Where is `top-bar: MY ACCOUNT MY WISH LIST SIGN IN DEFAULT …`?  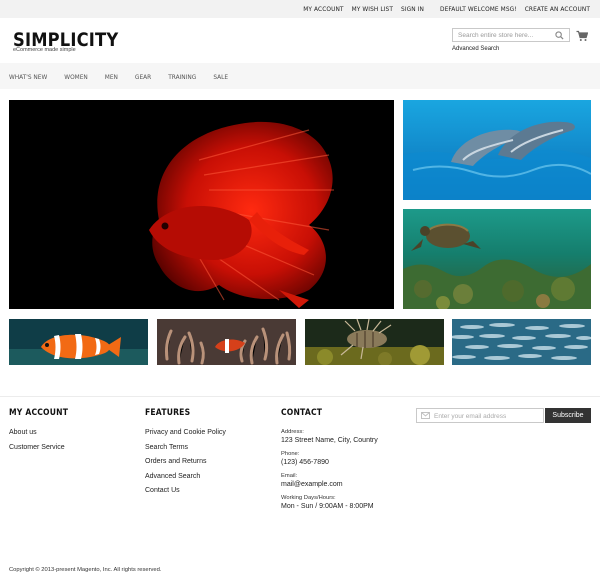 top-bar: MY ACCOUNT MY WISH LIST SIGN IN DEFAULT … is located at coordinates (300, 9).